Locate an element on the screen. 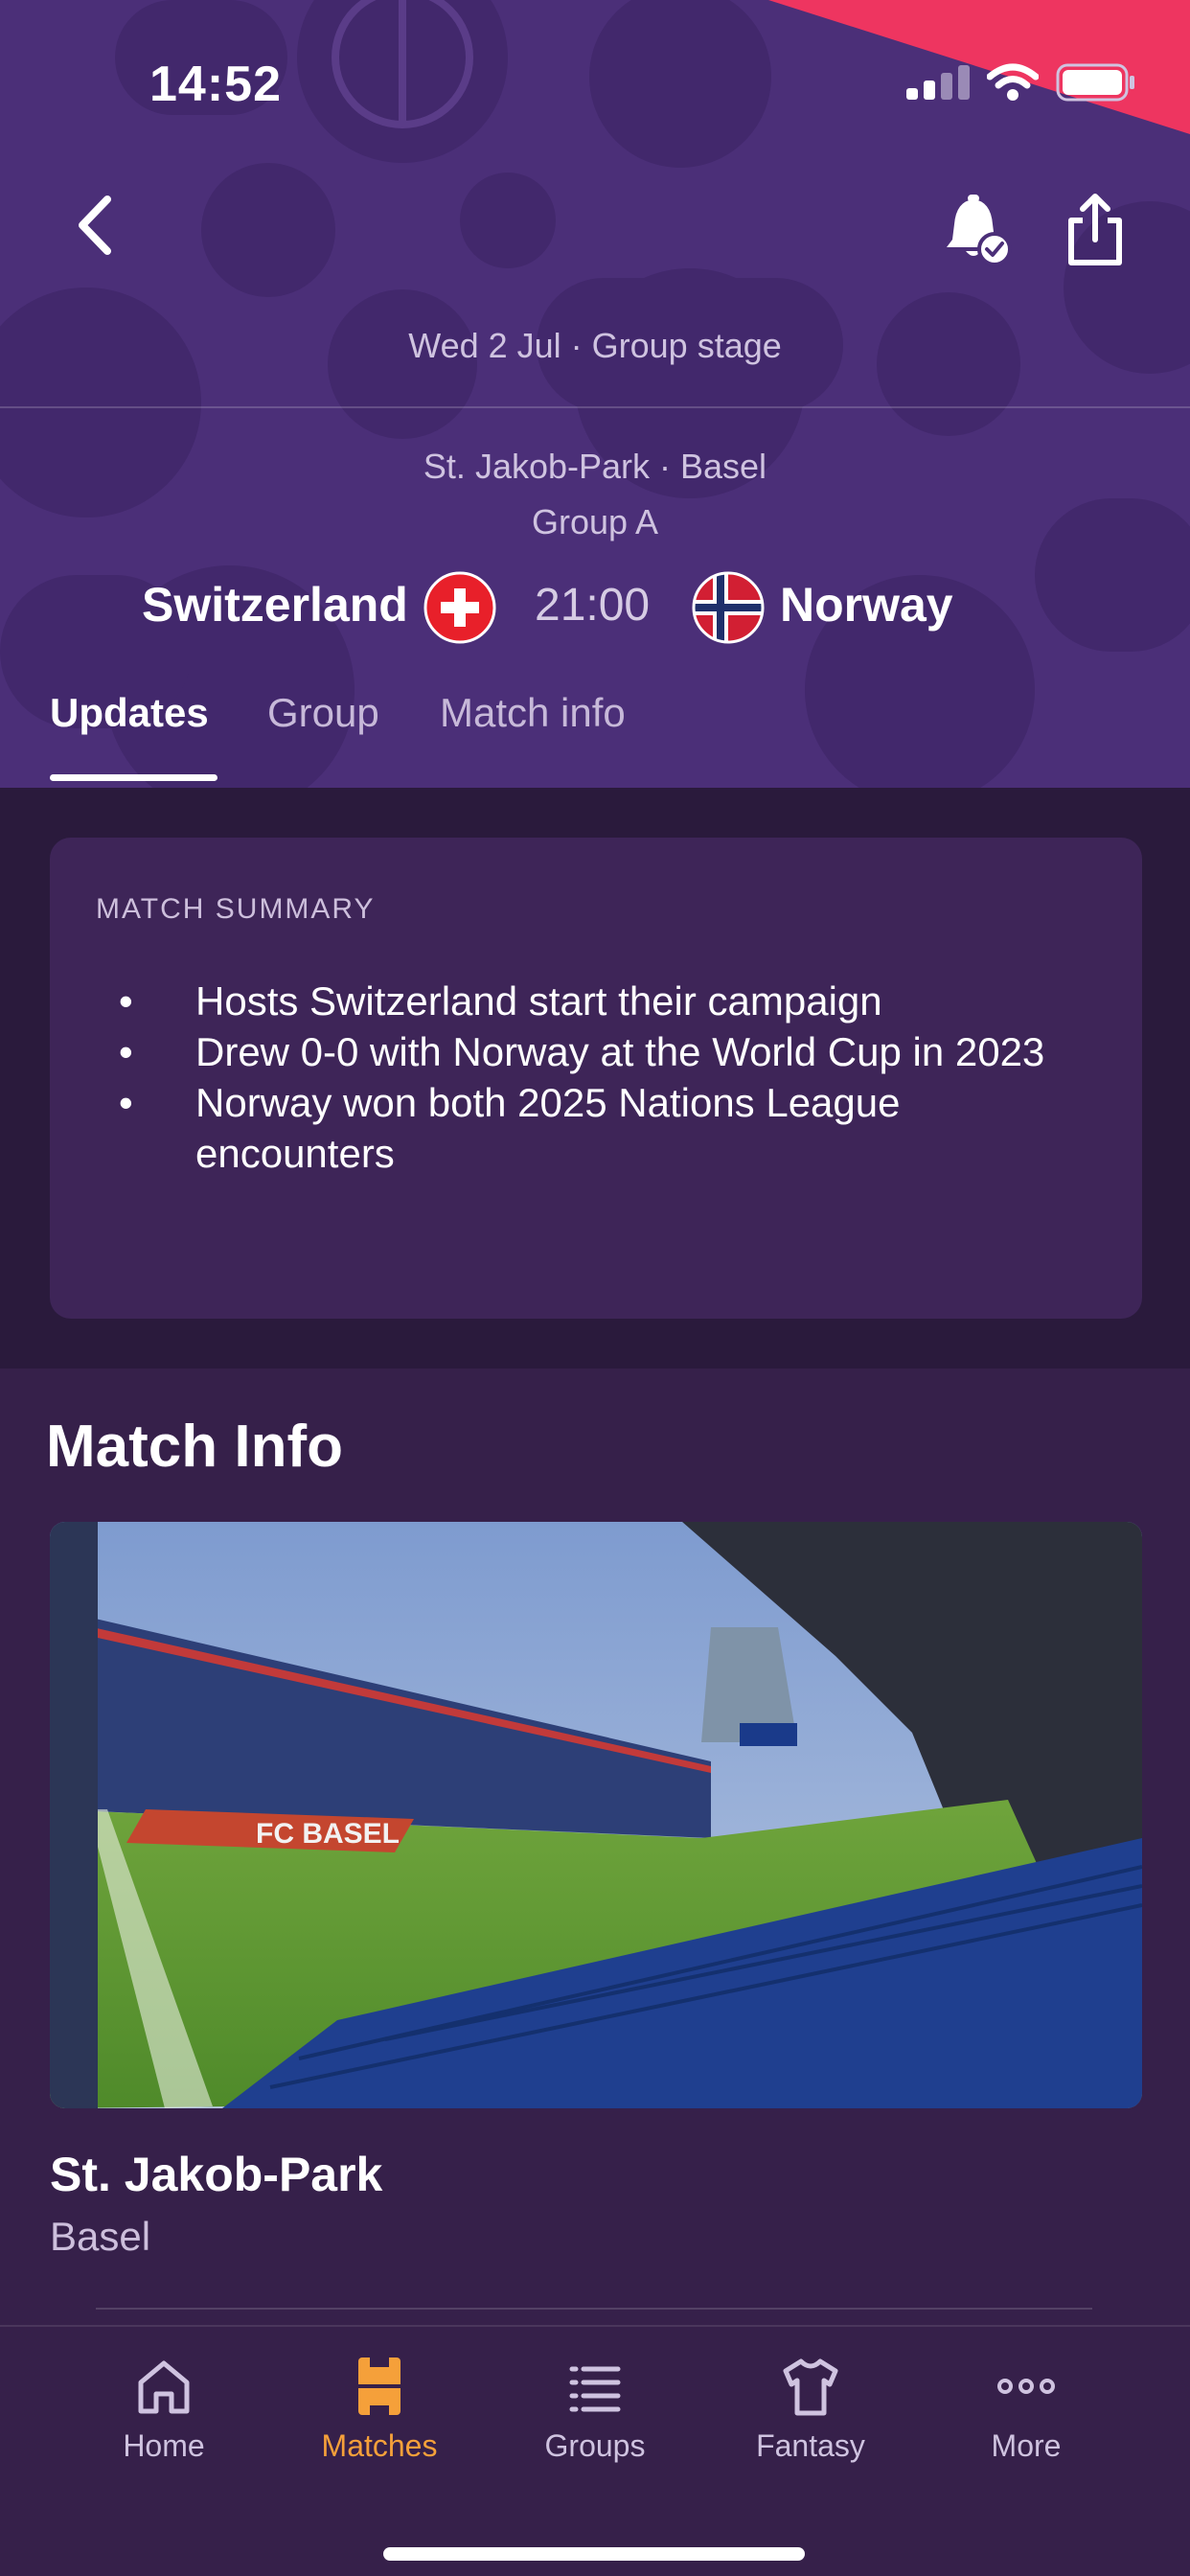  stadium-name: St. Jakob-Park is located at coordinates (217, 2174).